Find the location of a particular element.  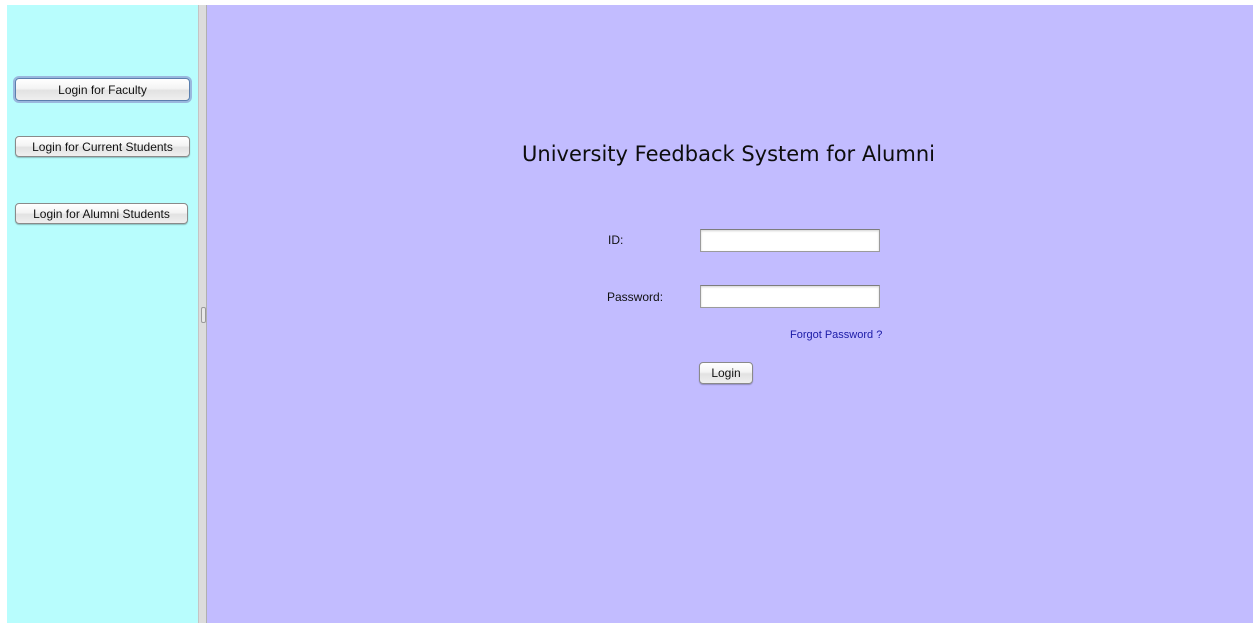

login-current-students-button: Login for Current Students is located at coordinates (102, 146).